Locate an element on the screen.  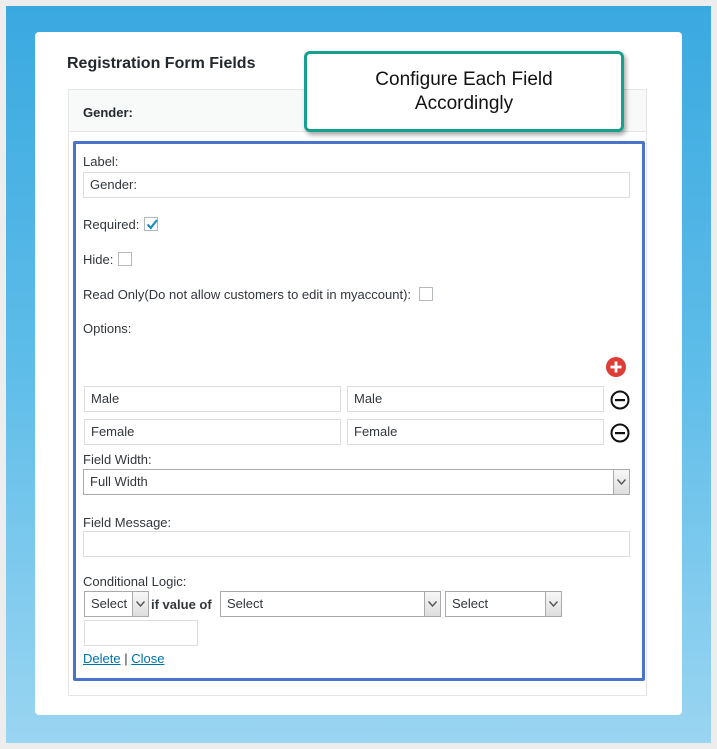
if-value-of-text: if value of is located at coordinates (181, 604).